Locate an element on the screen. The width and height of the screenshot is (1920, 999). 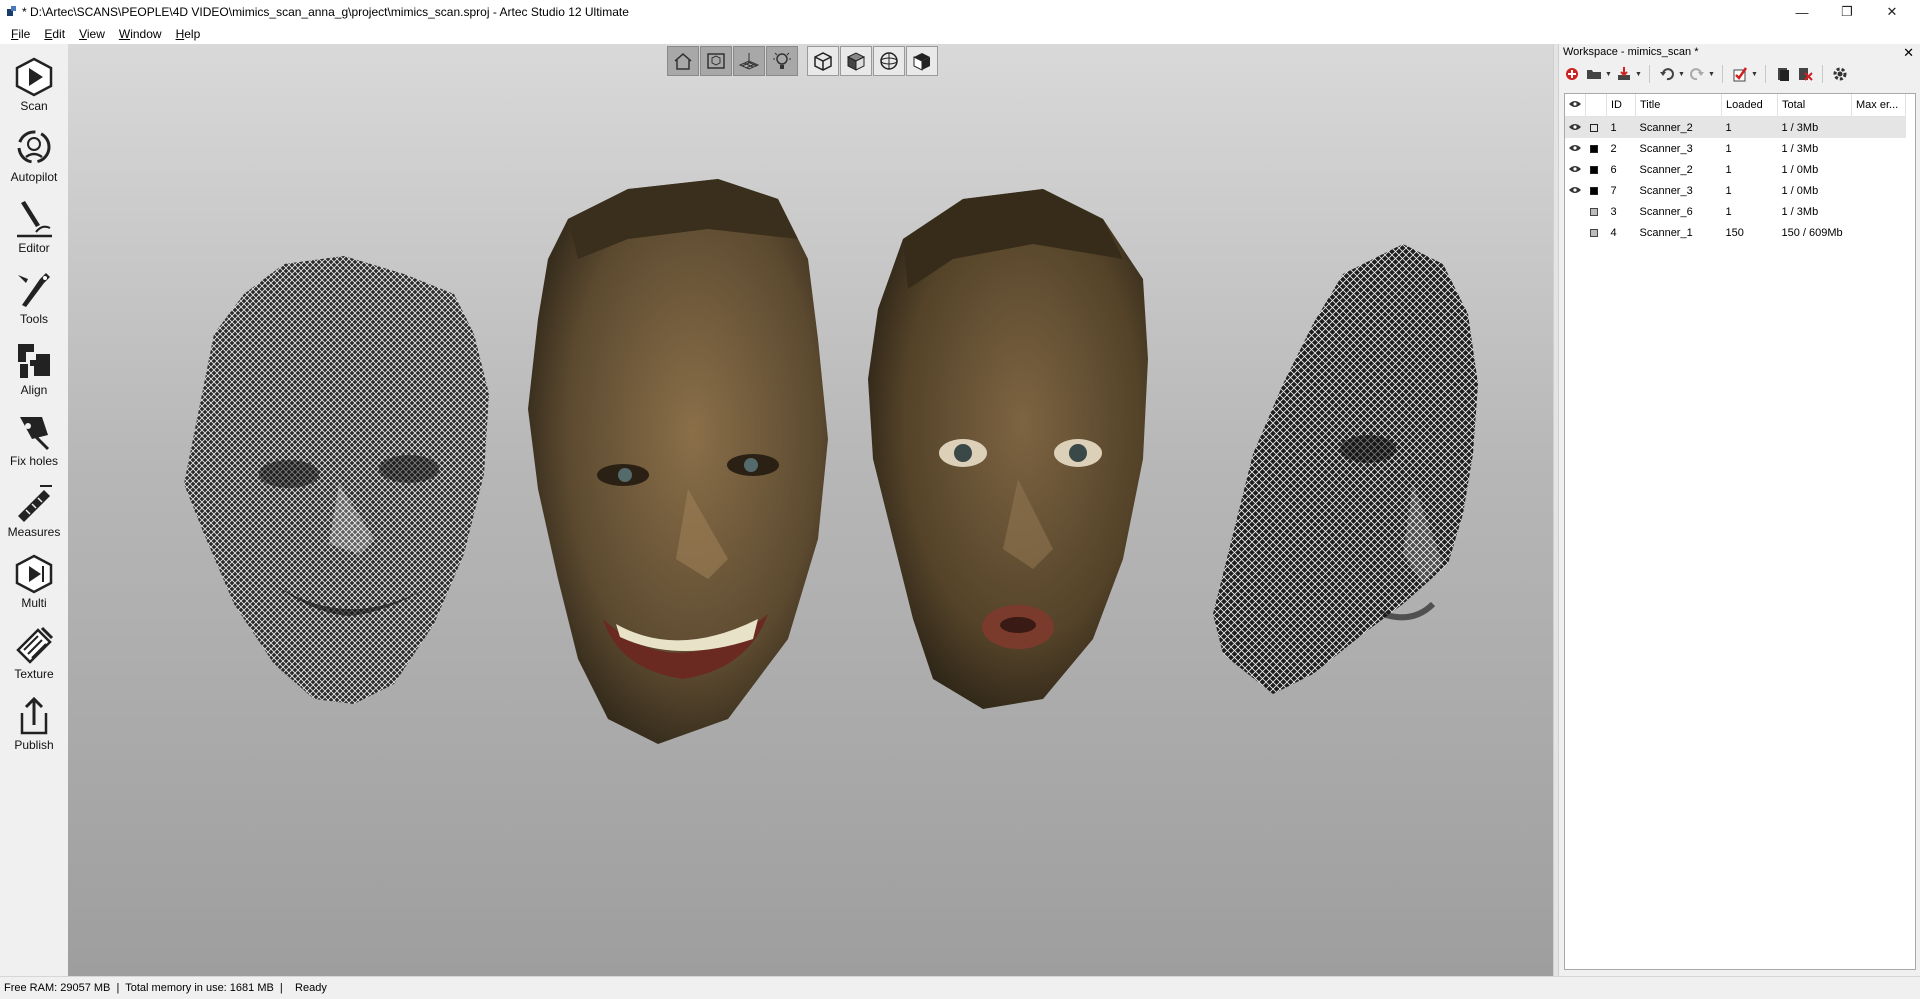
eraser-icon is located at coordinates (34, 219).